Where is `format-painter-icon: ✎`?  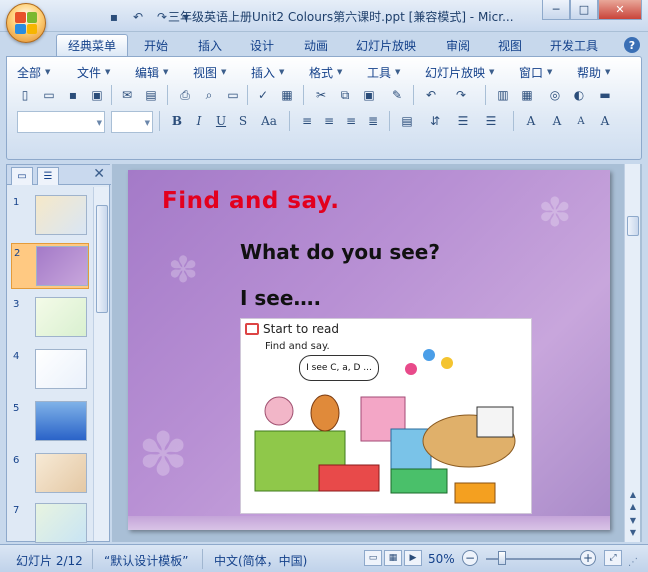
format-painter-icon: ✎ is located at coordinates (397, 95).